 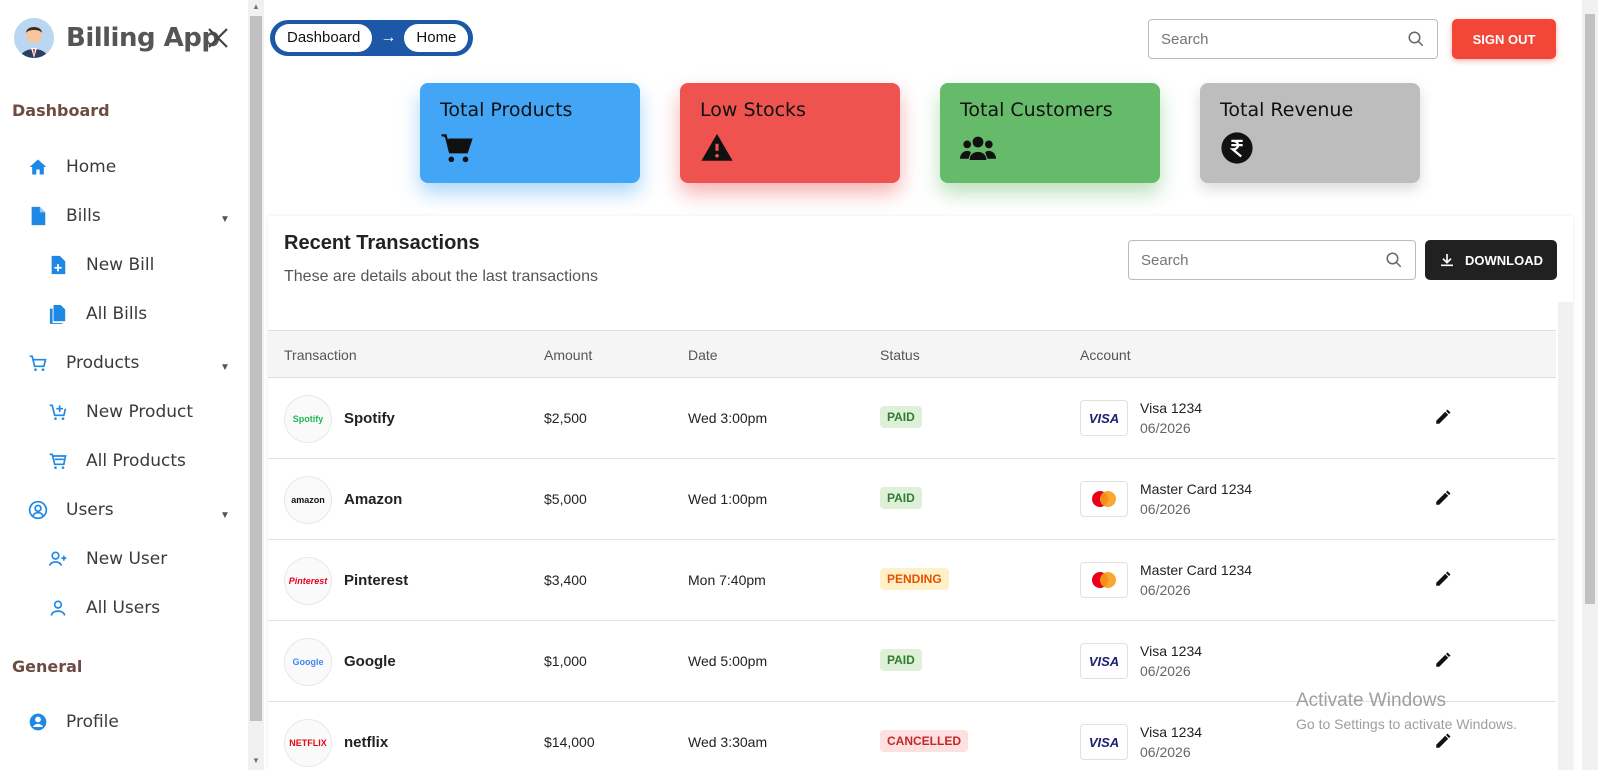 I want to click on sidebar-item-label: Users, so click(x=90, y=510).